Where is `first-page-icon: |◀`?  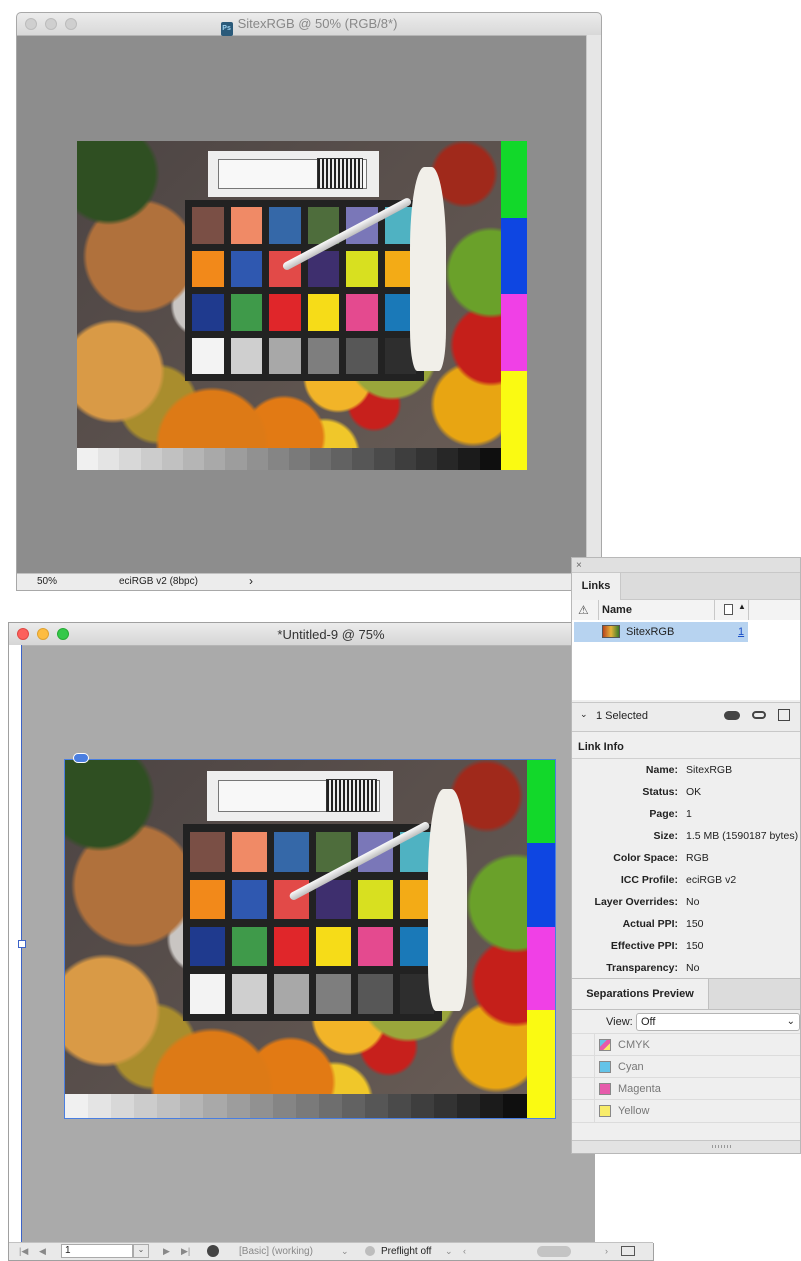 first-page-icon: |◀ is located at coordinates (23, 1251).